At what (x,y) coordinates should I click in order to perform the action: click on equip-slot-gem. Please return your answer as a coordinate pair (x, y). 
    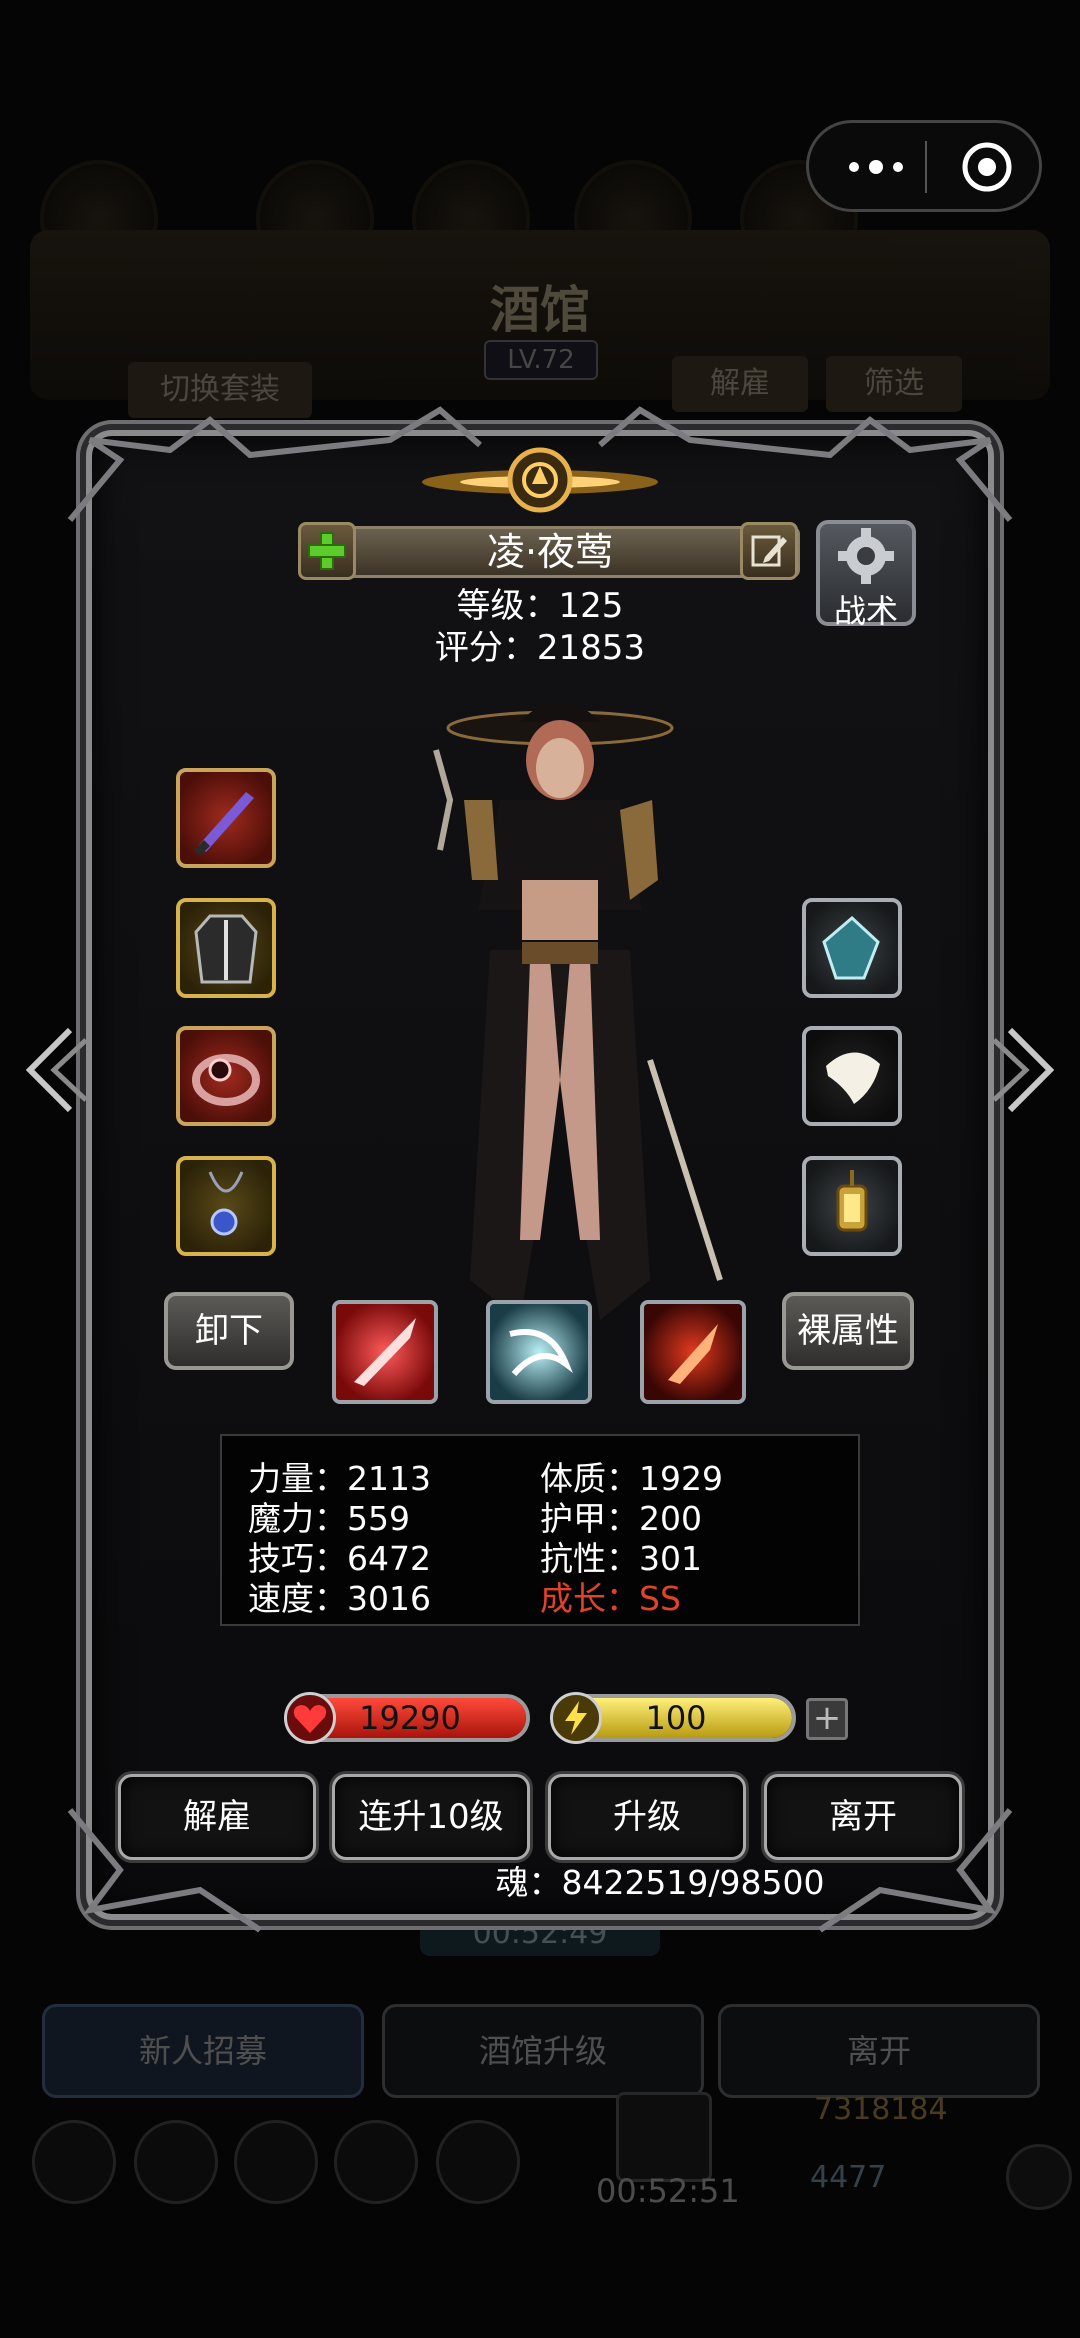
    Looking at the image, I should click on (852, 948).